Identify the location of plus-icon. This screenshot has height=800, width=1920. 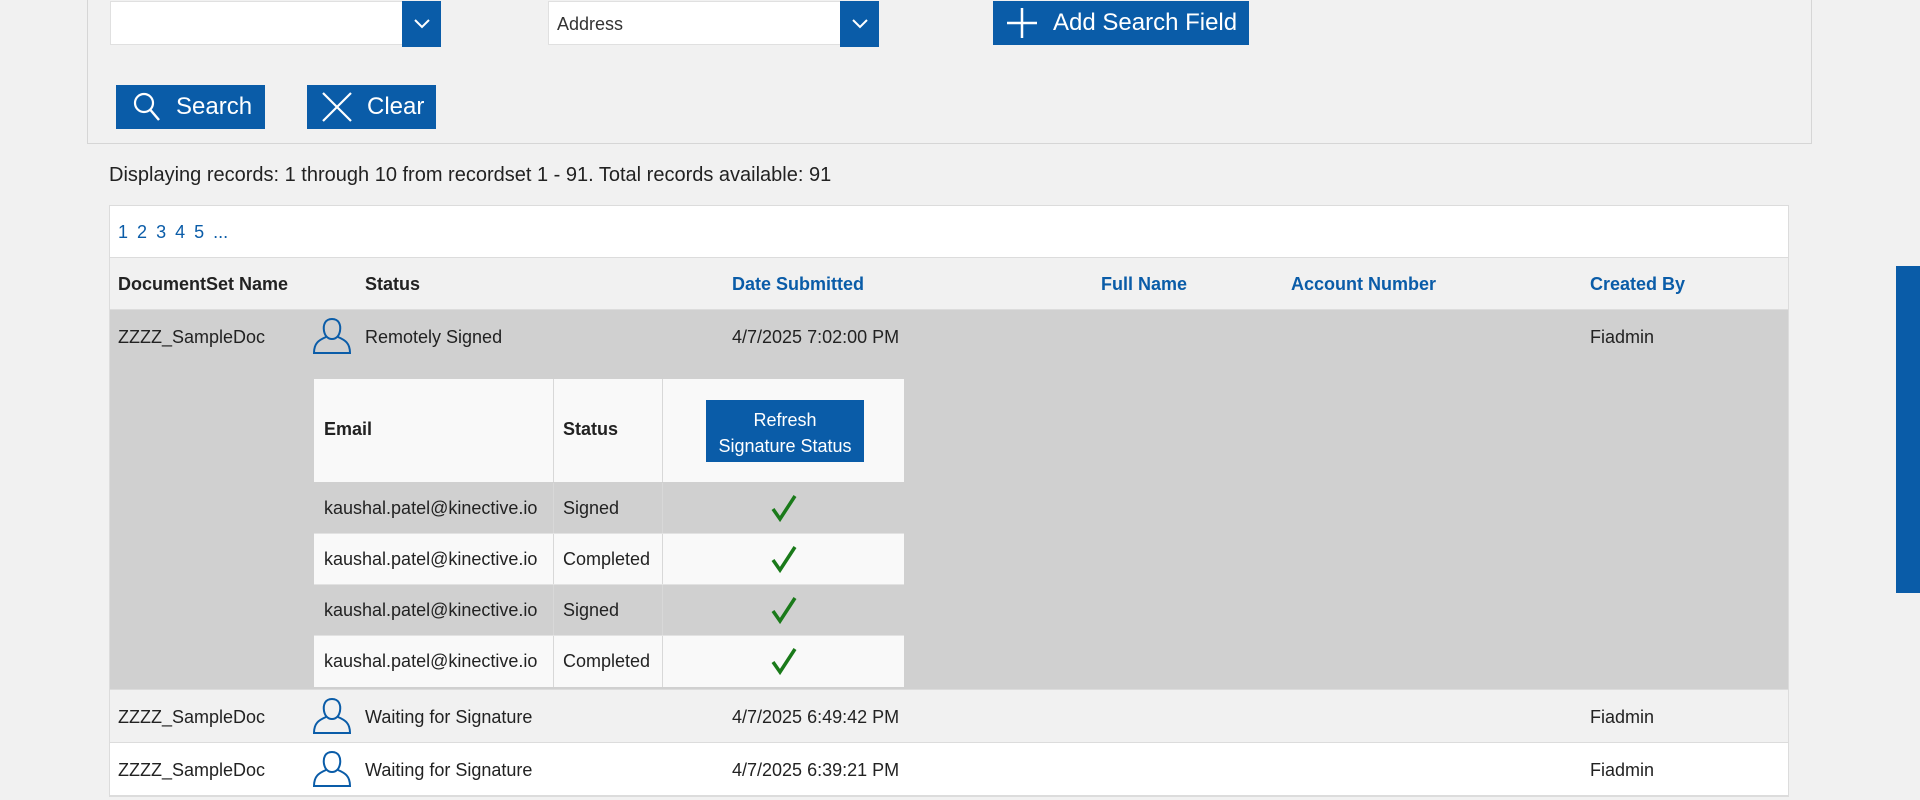
(1022, 23).